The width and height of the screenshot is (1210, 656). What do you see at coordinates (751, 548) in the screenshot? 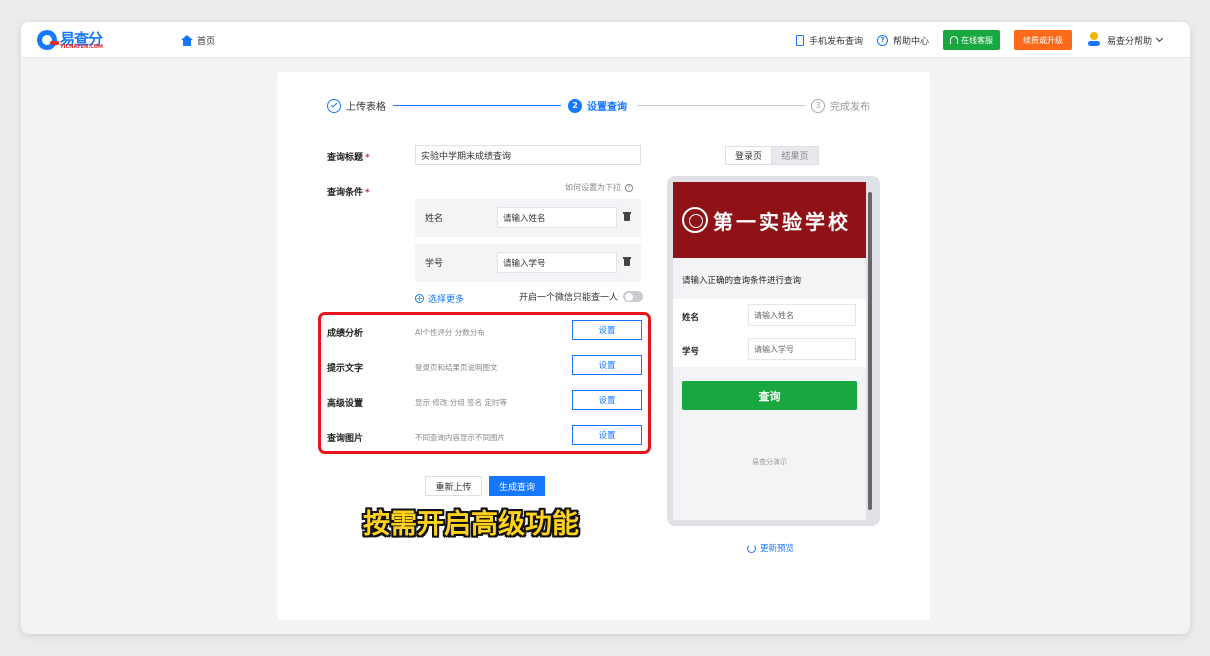
I see `refresh-icon` at bounding box center [751, 548].